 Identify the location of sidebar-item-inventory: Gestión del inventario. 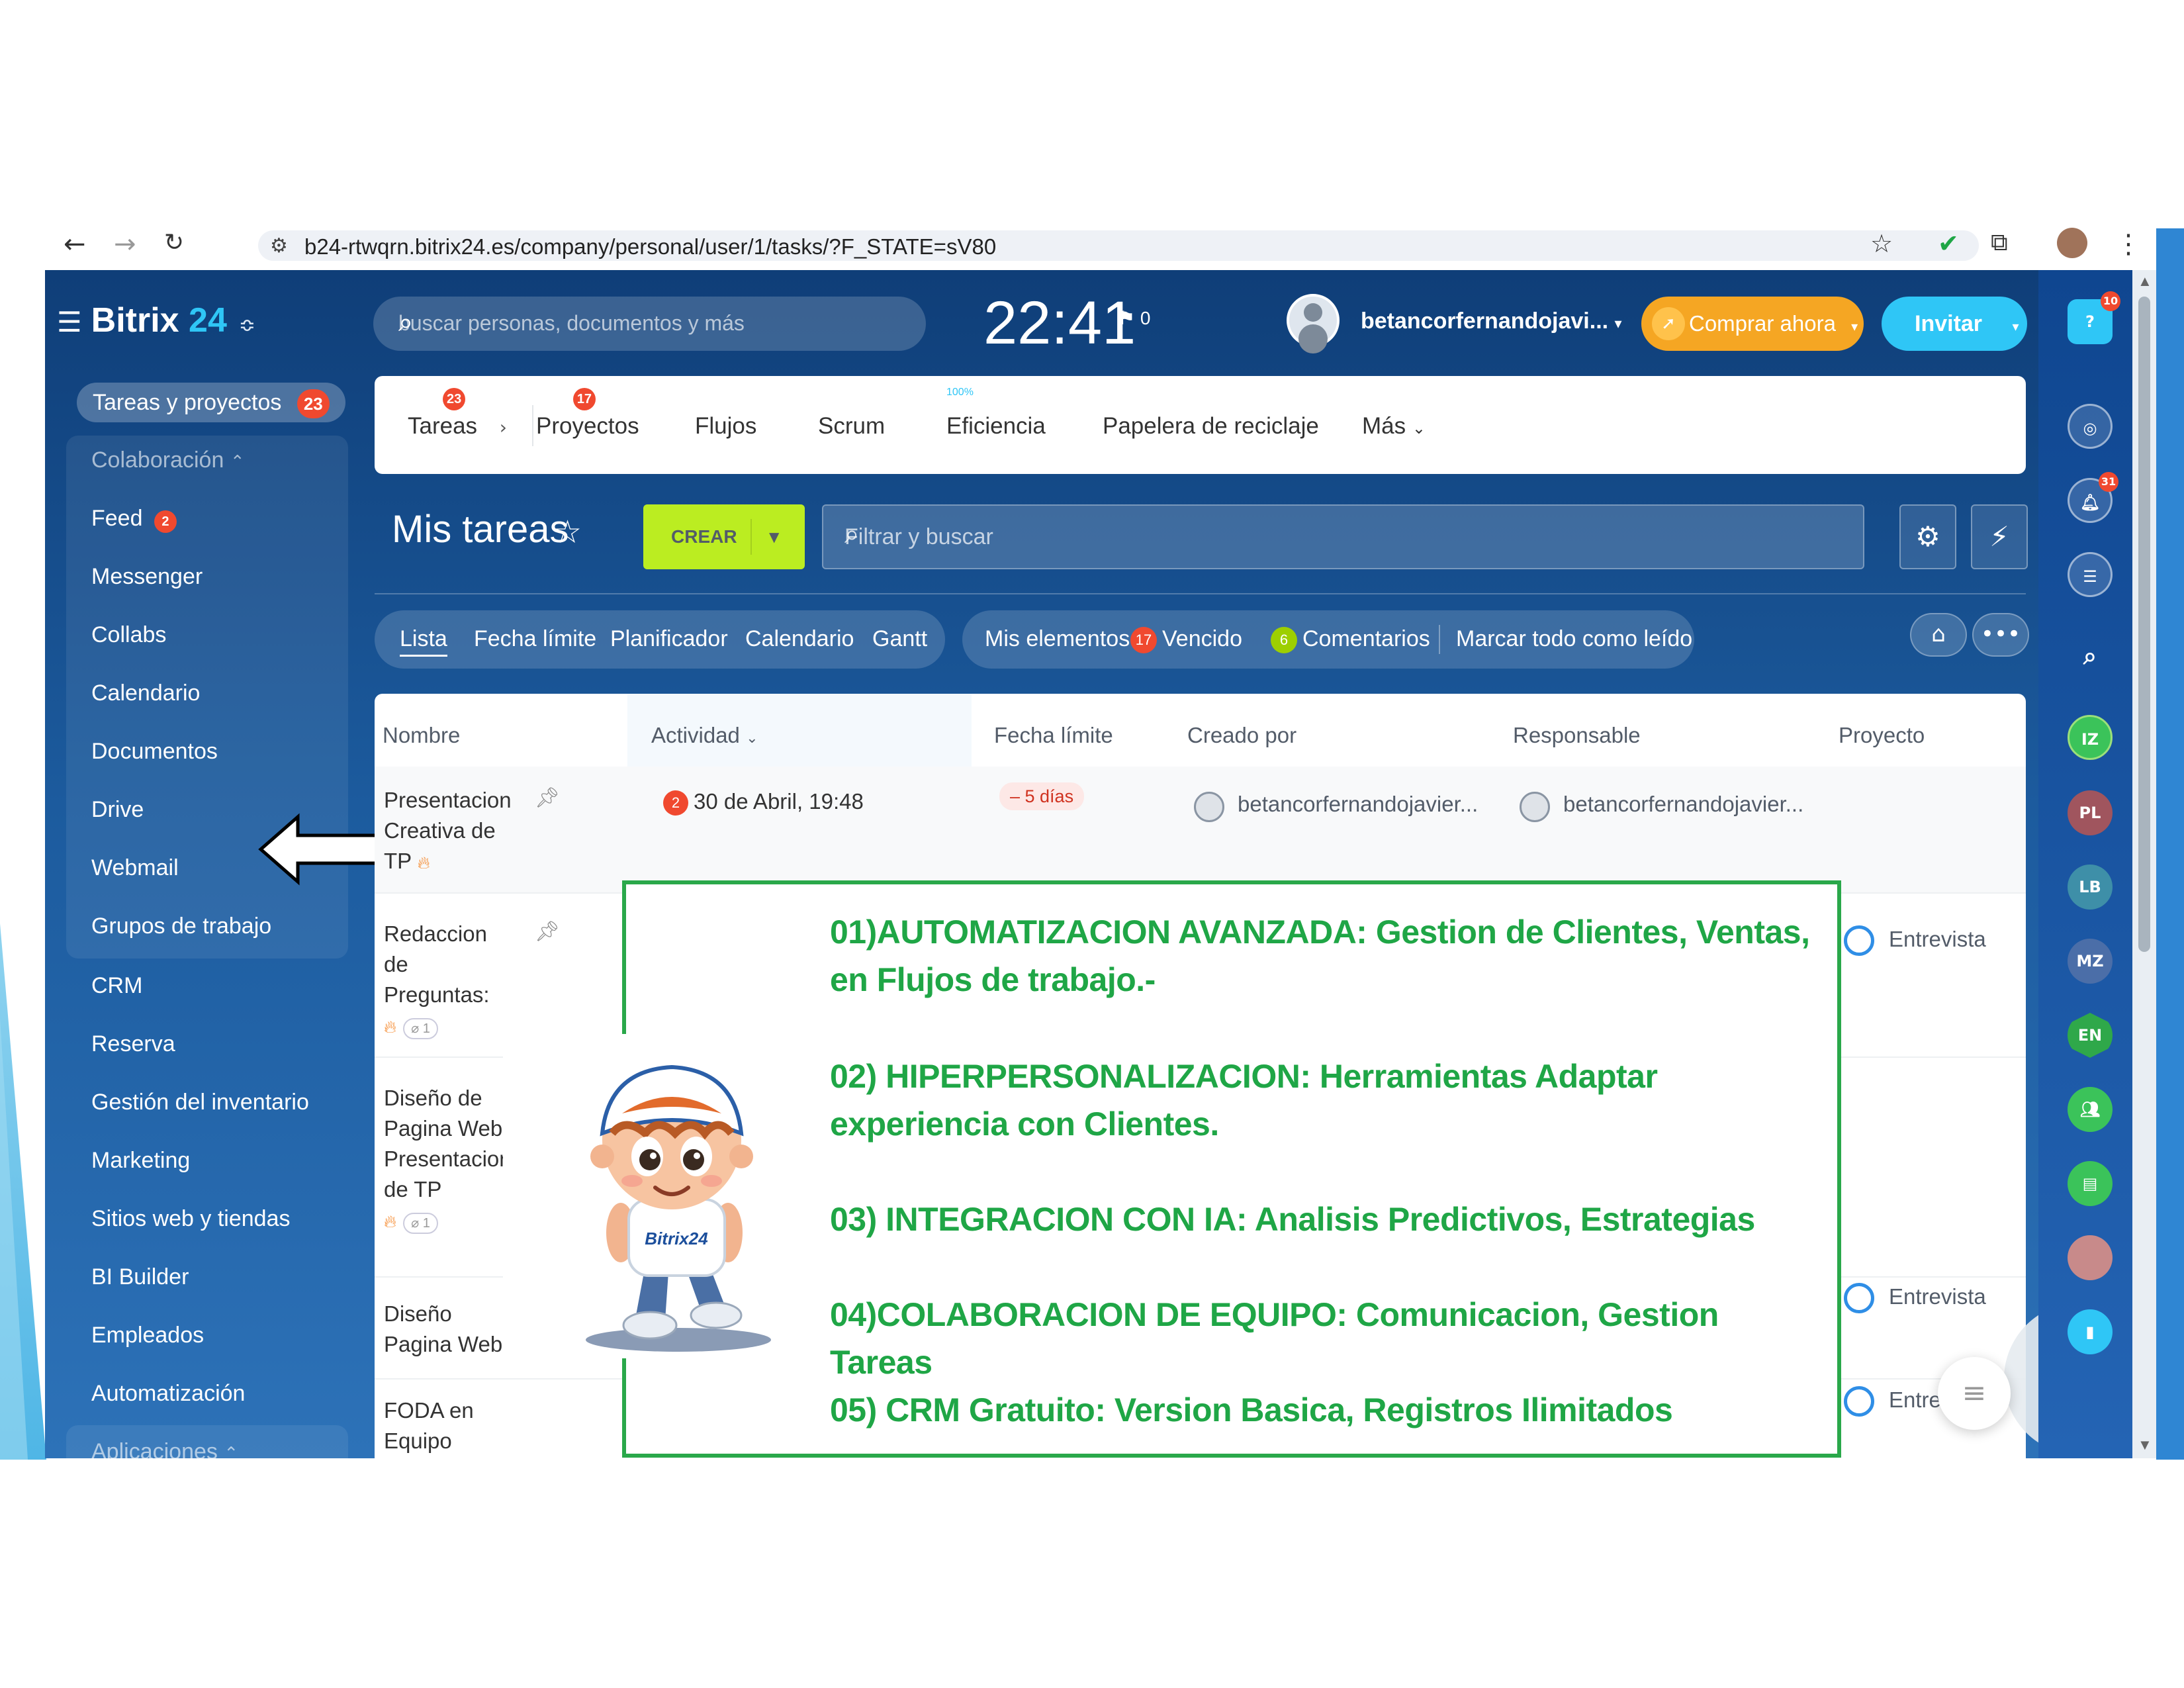
(200, 1102).